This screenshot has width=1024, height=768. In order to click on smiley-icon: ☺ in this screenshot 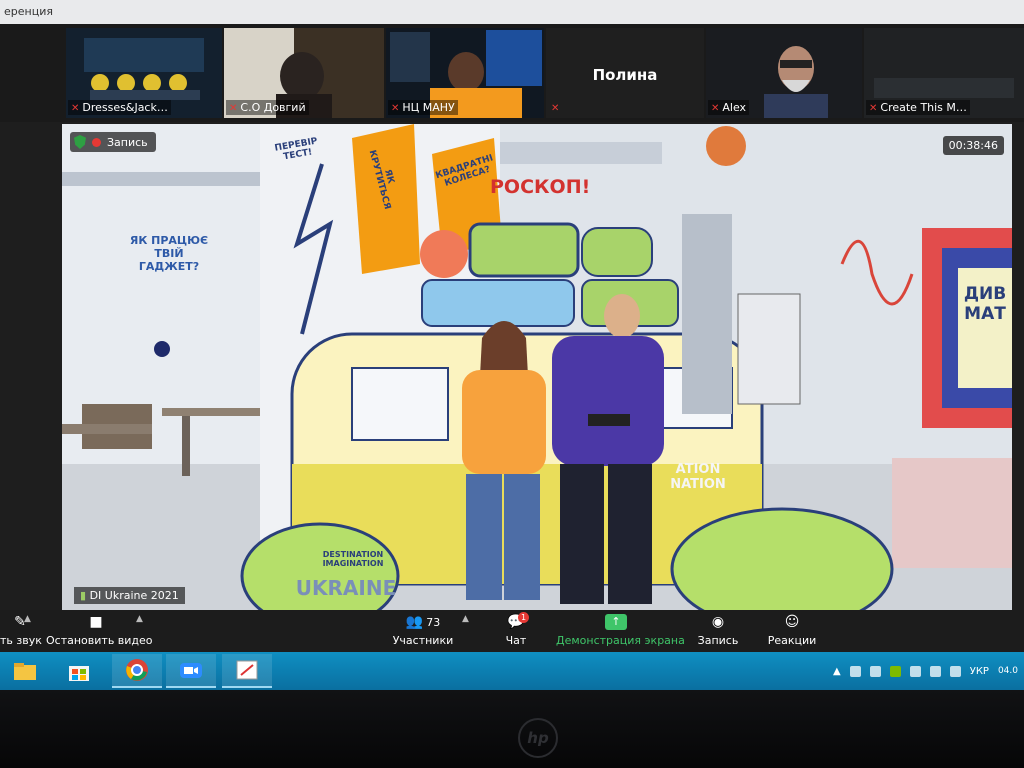, I will do `click(792, 622)`.